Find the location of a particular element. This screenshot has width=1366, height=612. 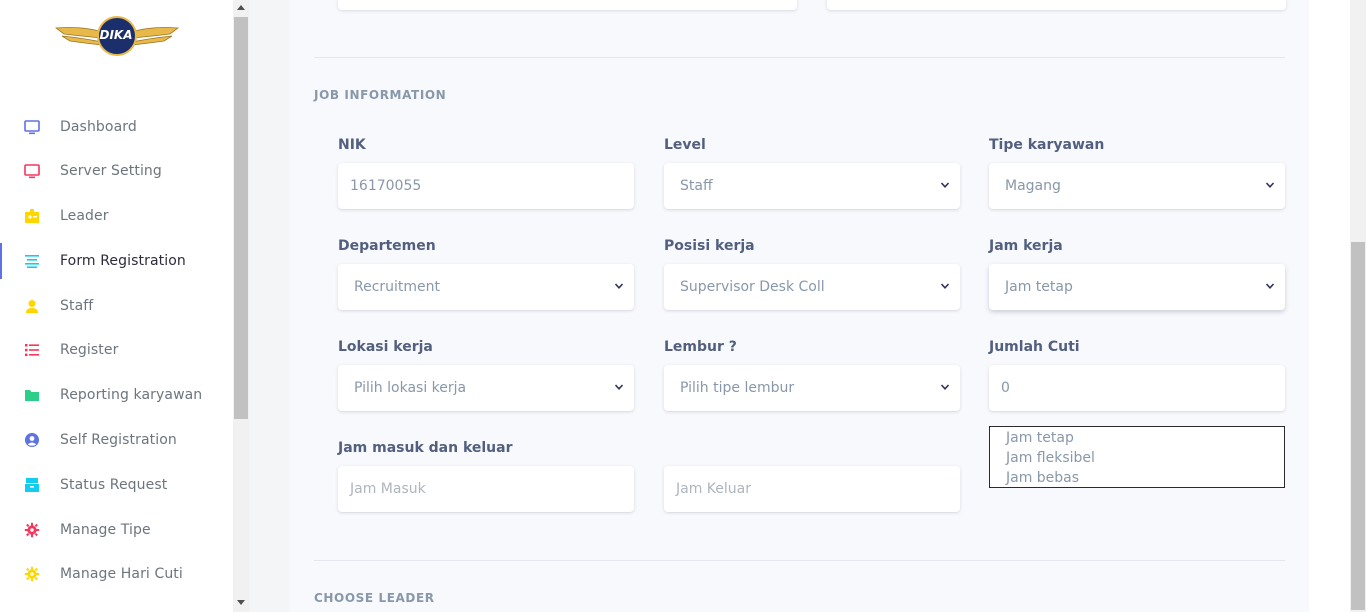

user-circle-icon is located at coordinates (31, 440).